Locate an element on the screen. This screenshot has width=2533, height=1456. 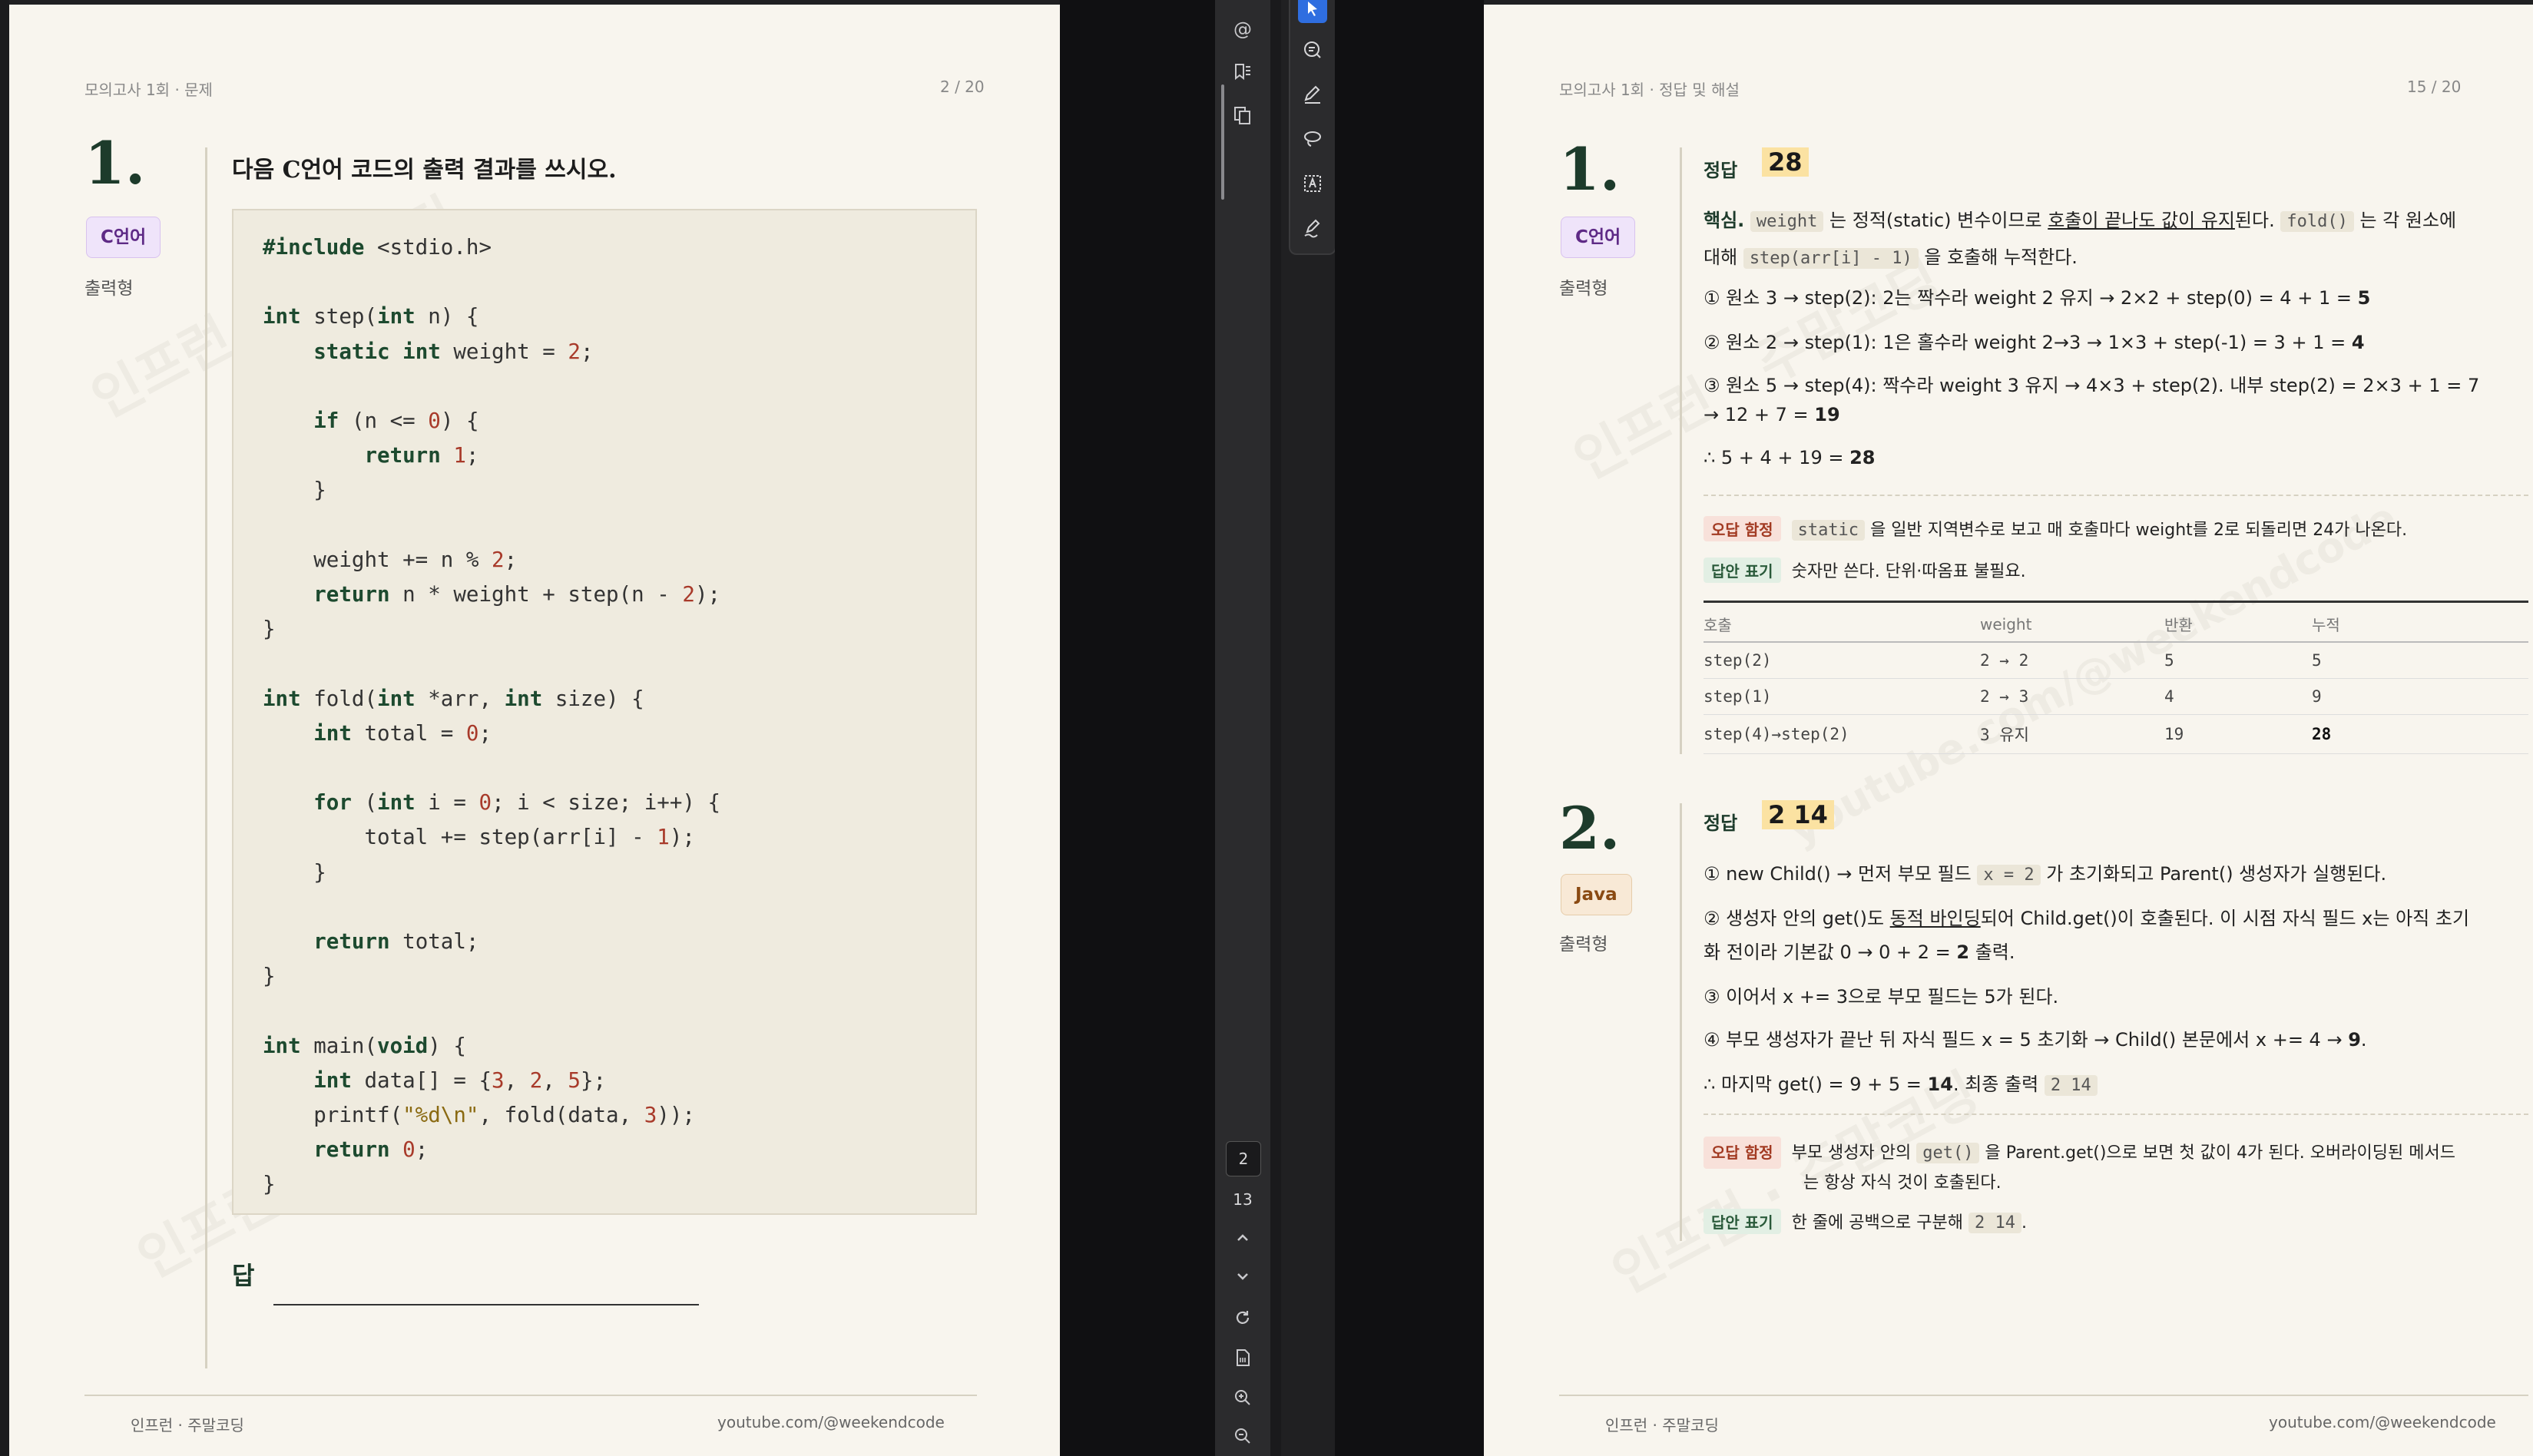
page-indicator: 2 / 20 is located at coordinates (962, 87).